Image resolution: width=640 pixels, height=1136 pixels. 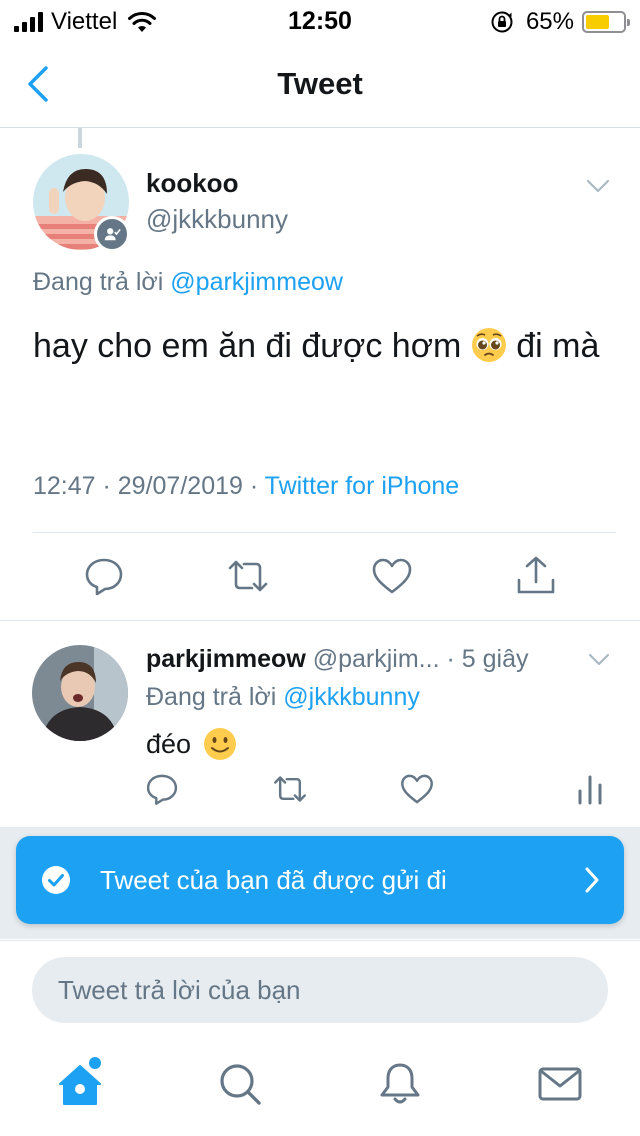 I want to click on share-icon, so click(x=536, y=576).